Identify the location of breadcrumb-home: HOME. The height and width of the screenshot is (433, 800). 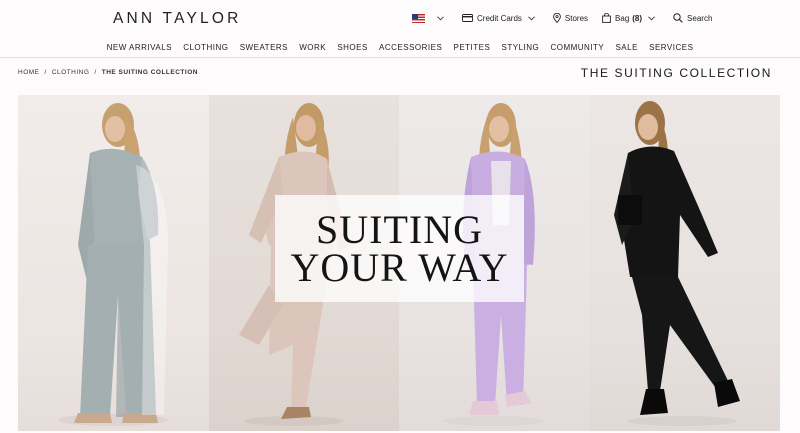
(29, 72).